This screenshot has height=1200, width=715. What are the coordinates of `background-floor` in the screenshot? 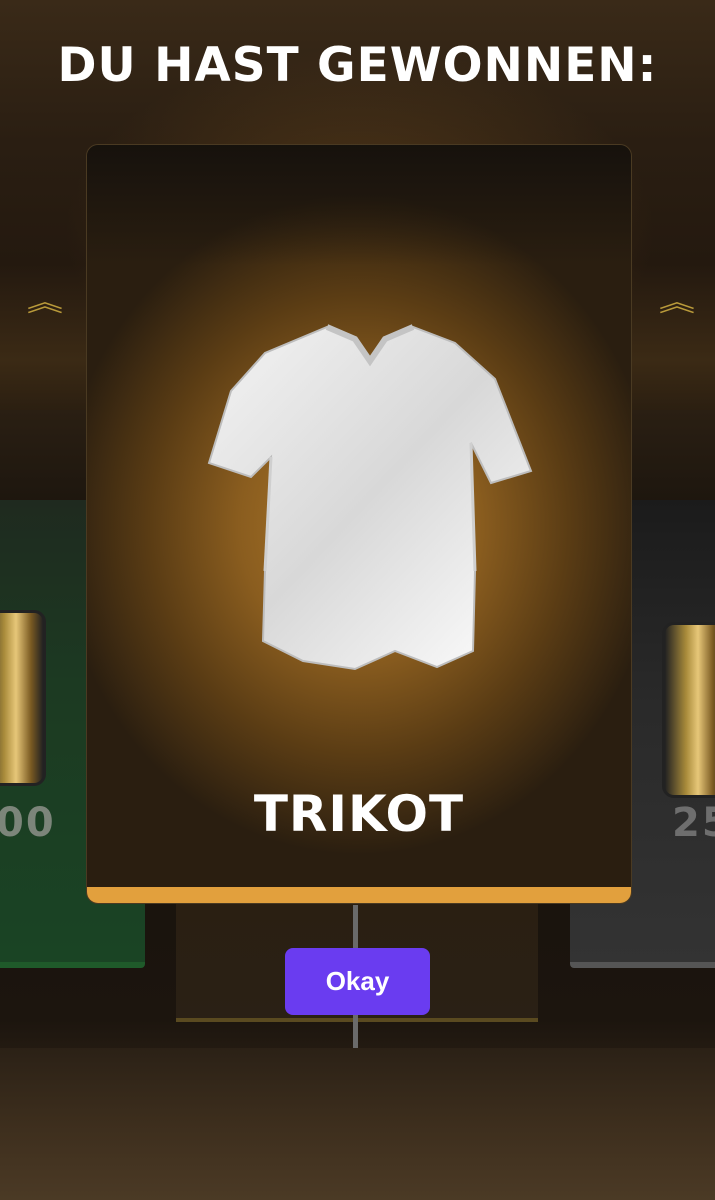 It's located at (357, 1124).